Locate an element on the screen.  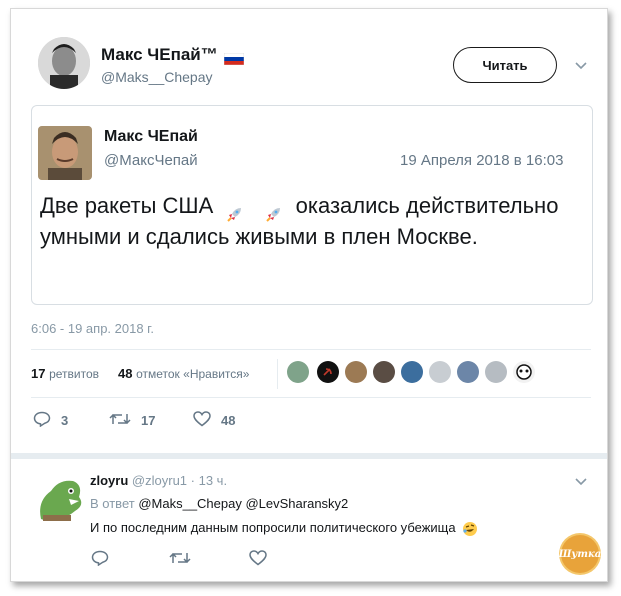
stats-separator is located at coordinates (277, 374).